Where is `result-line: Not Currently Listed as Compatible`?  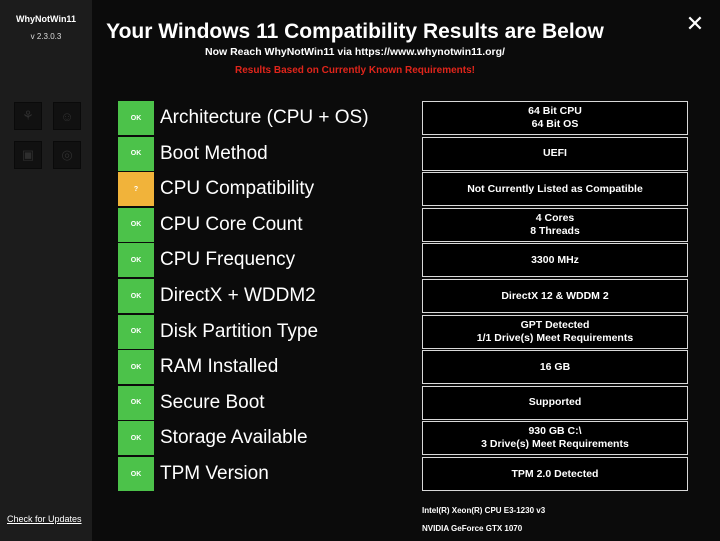 result-line: Not Currently Listed as Compatible is located at coordinates (555, 188).